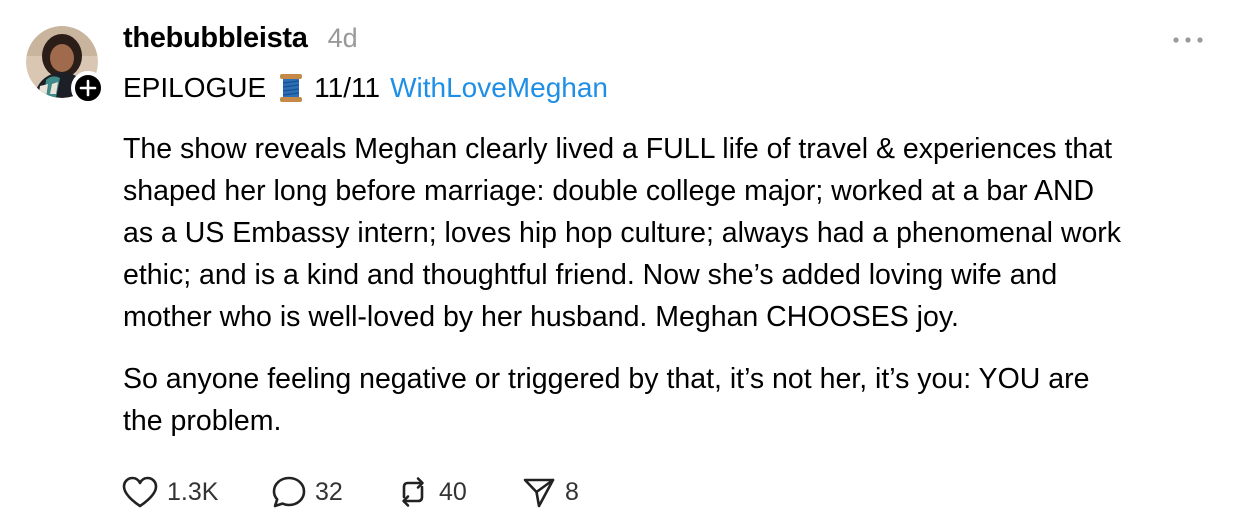  Describe the element at coordinates (499, 88) in the screenshot. I see `topic-tag-link: WithLoveMeghan` at that location.